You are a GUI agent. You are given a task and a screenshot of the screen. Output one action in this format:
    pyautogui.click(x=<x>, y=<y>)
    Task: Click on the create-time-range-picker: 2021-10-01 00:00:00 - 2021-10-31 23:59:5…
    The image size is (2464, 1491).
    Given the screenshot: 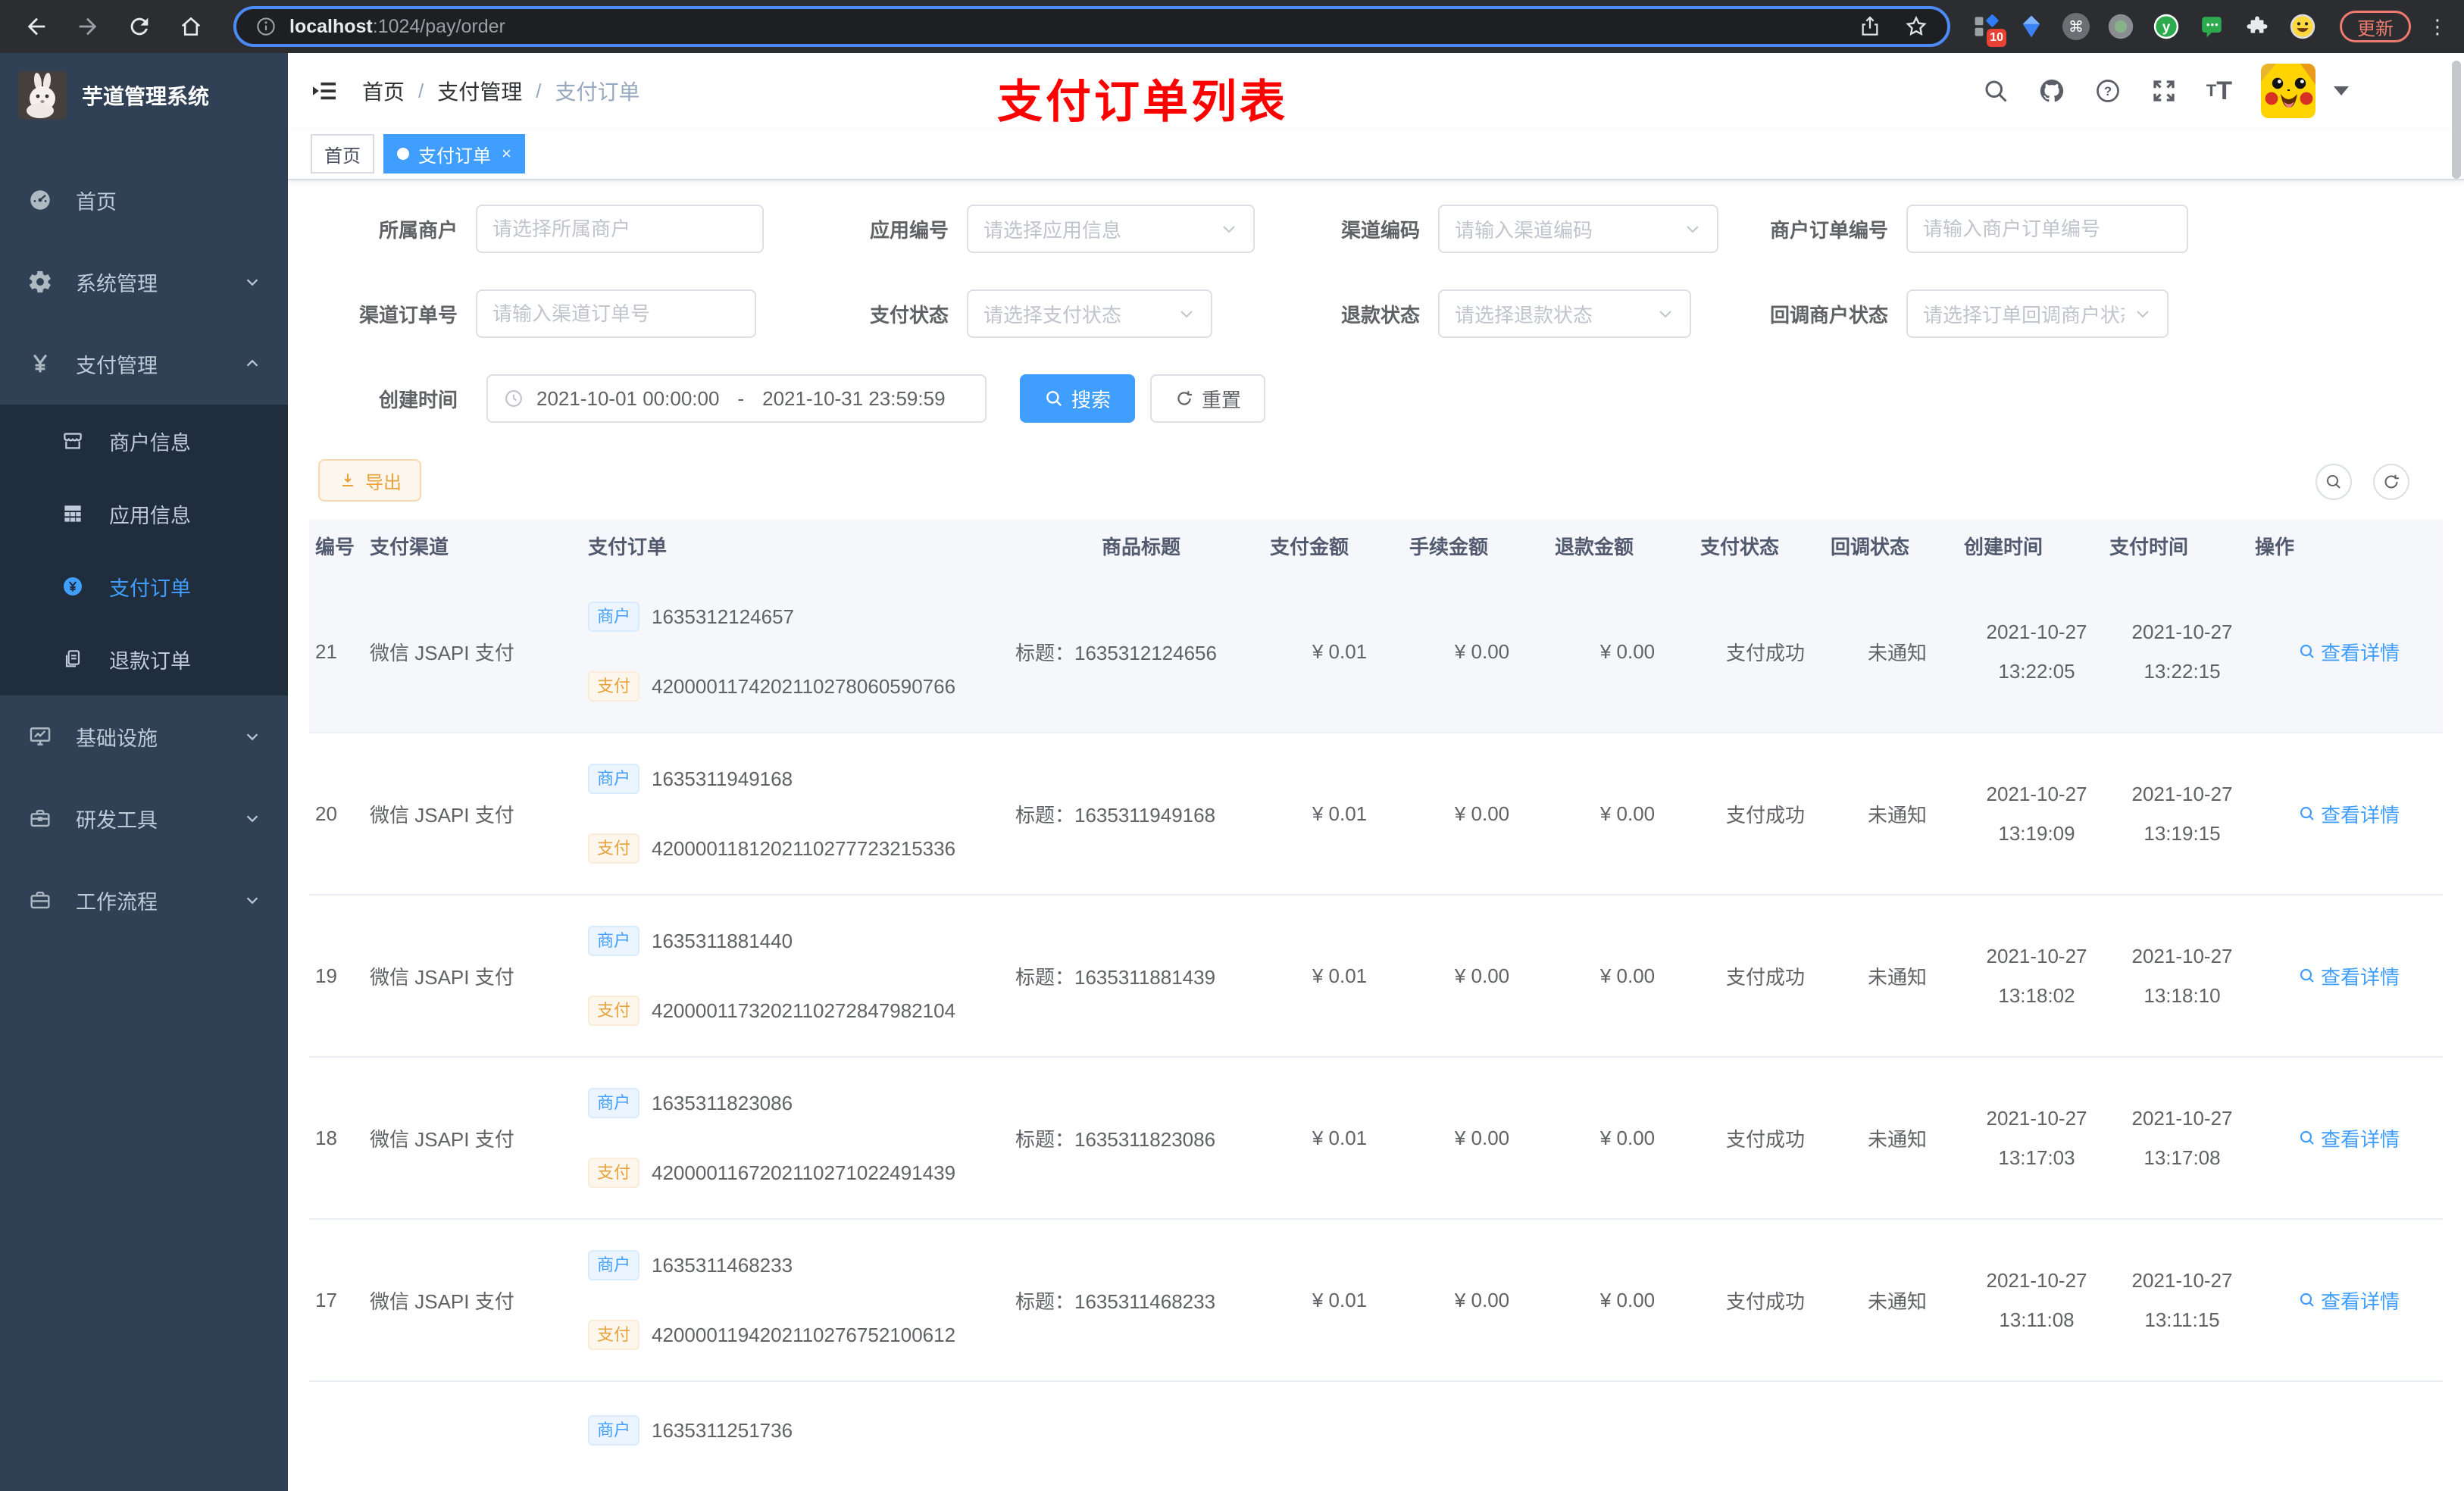 What is the action you would take?
    pyautogui.click(x=736, y=398)
    